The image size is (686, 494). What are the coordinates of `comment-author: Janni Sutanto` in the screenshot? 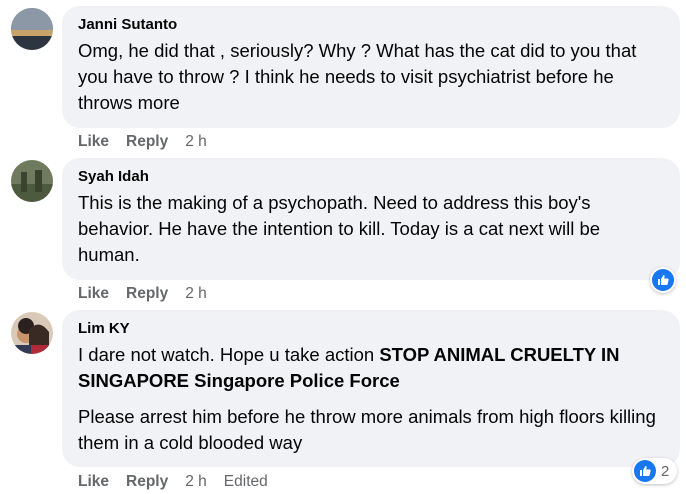 It's located at (371, 25).